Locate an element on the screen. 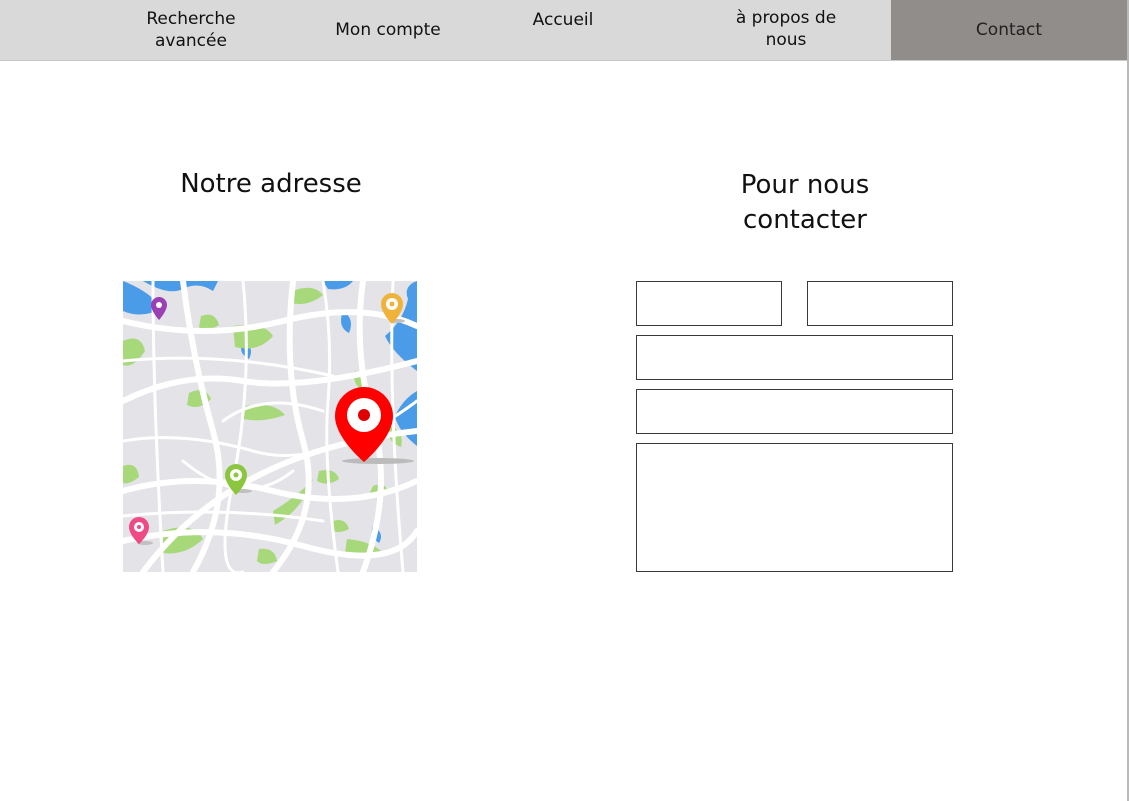 Image resolution: width=1129 pixels, height=801 pixels. nav-advanced-search: Recherche avancée is located at coordinates (191, 30).